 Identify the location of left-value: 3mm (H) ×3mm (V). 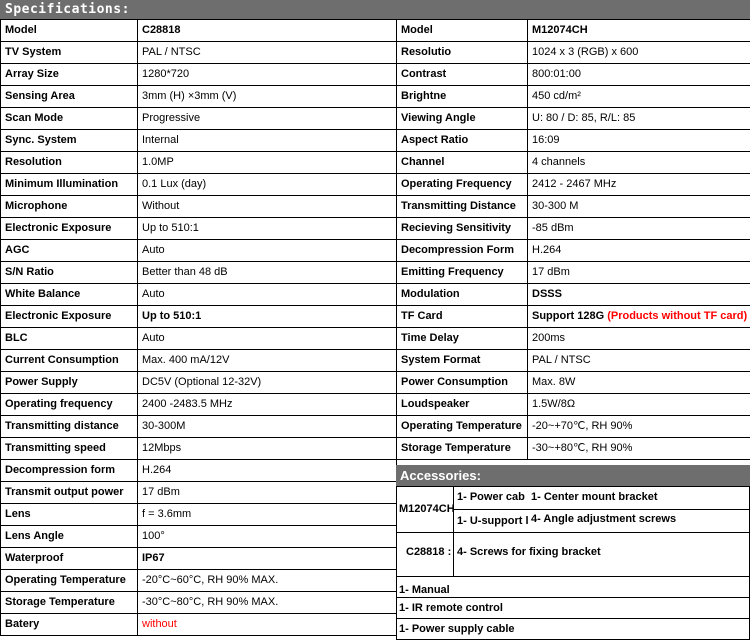
(267, 96).